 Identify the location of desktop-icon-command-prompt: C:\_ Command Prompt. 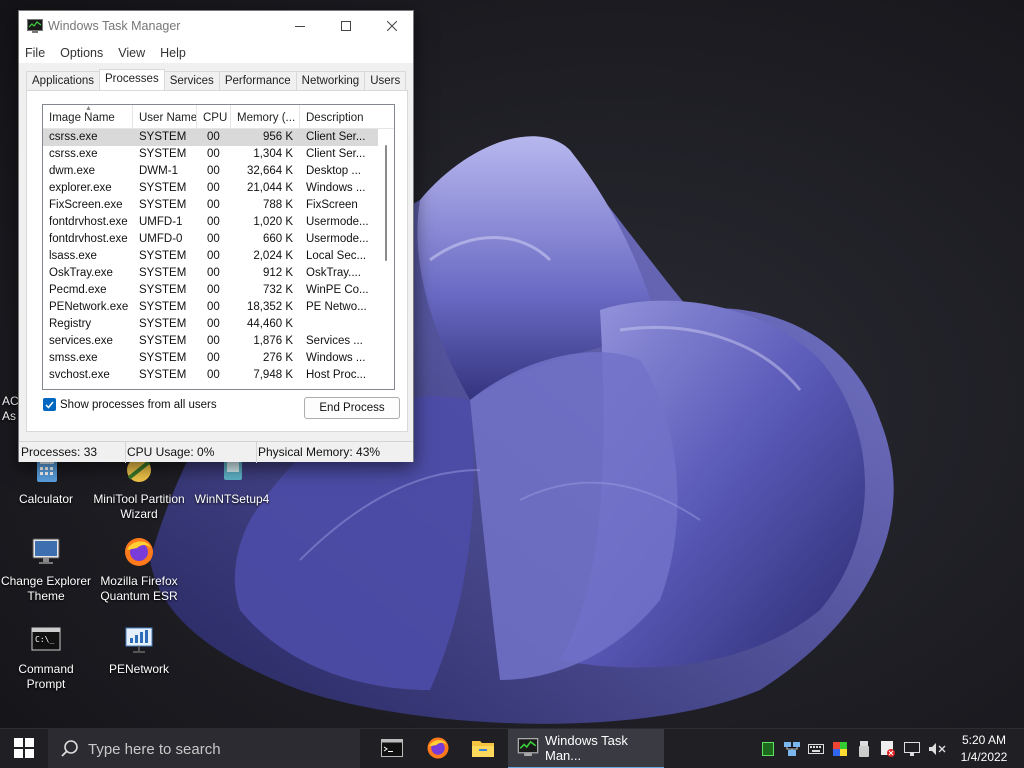
(46, 658).